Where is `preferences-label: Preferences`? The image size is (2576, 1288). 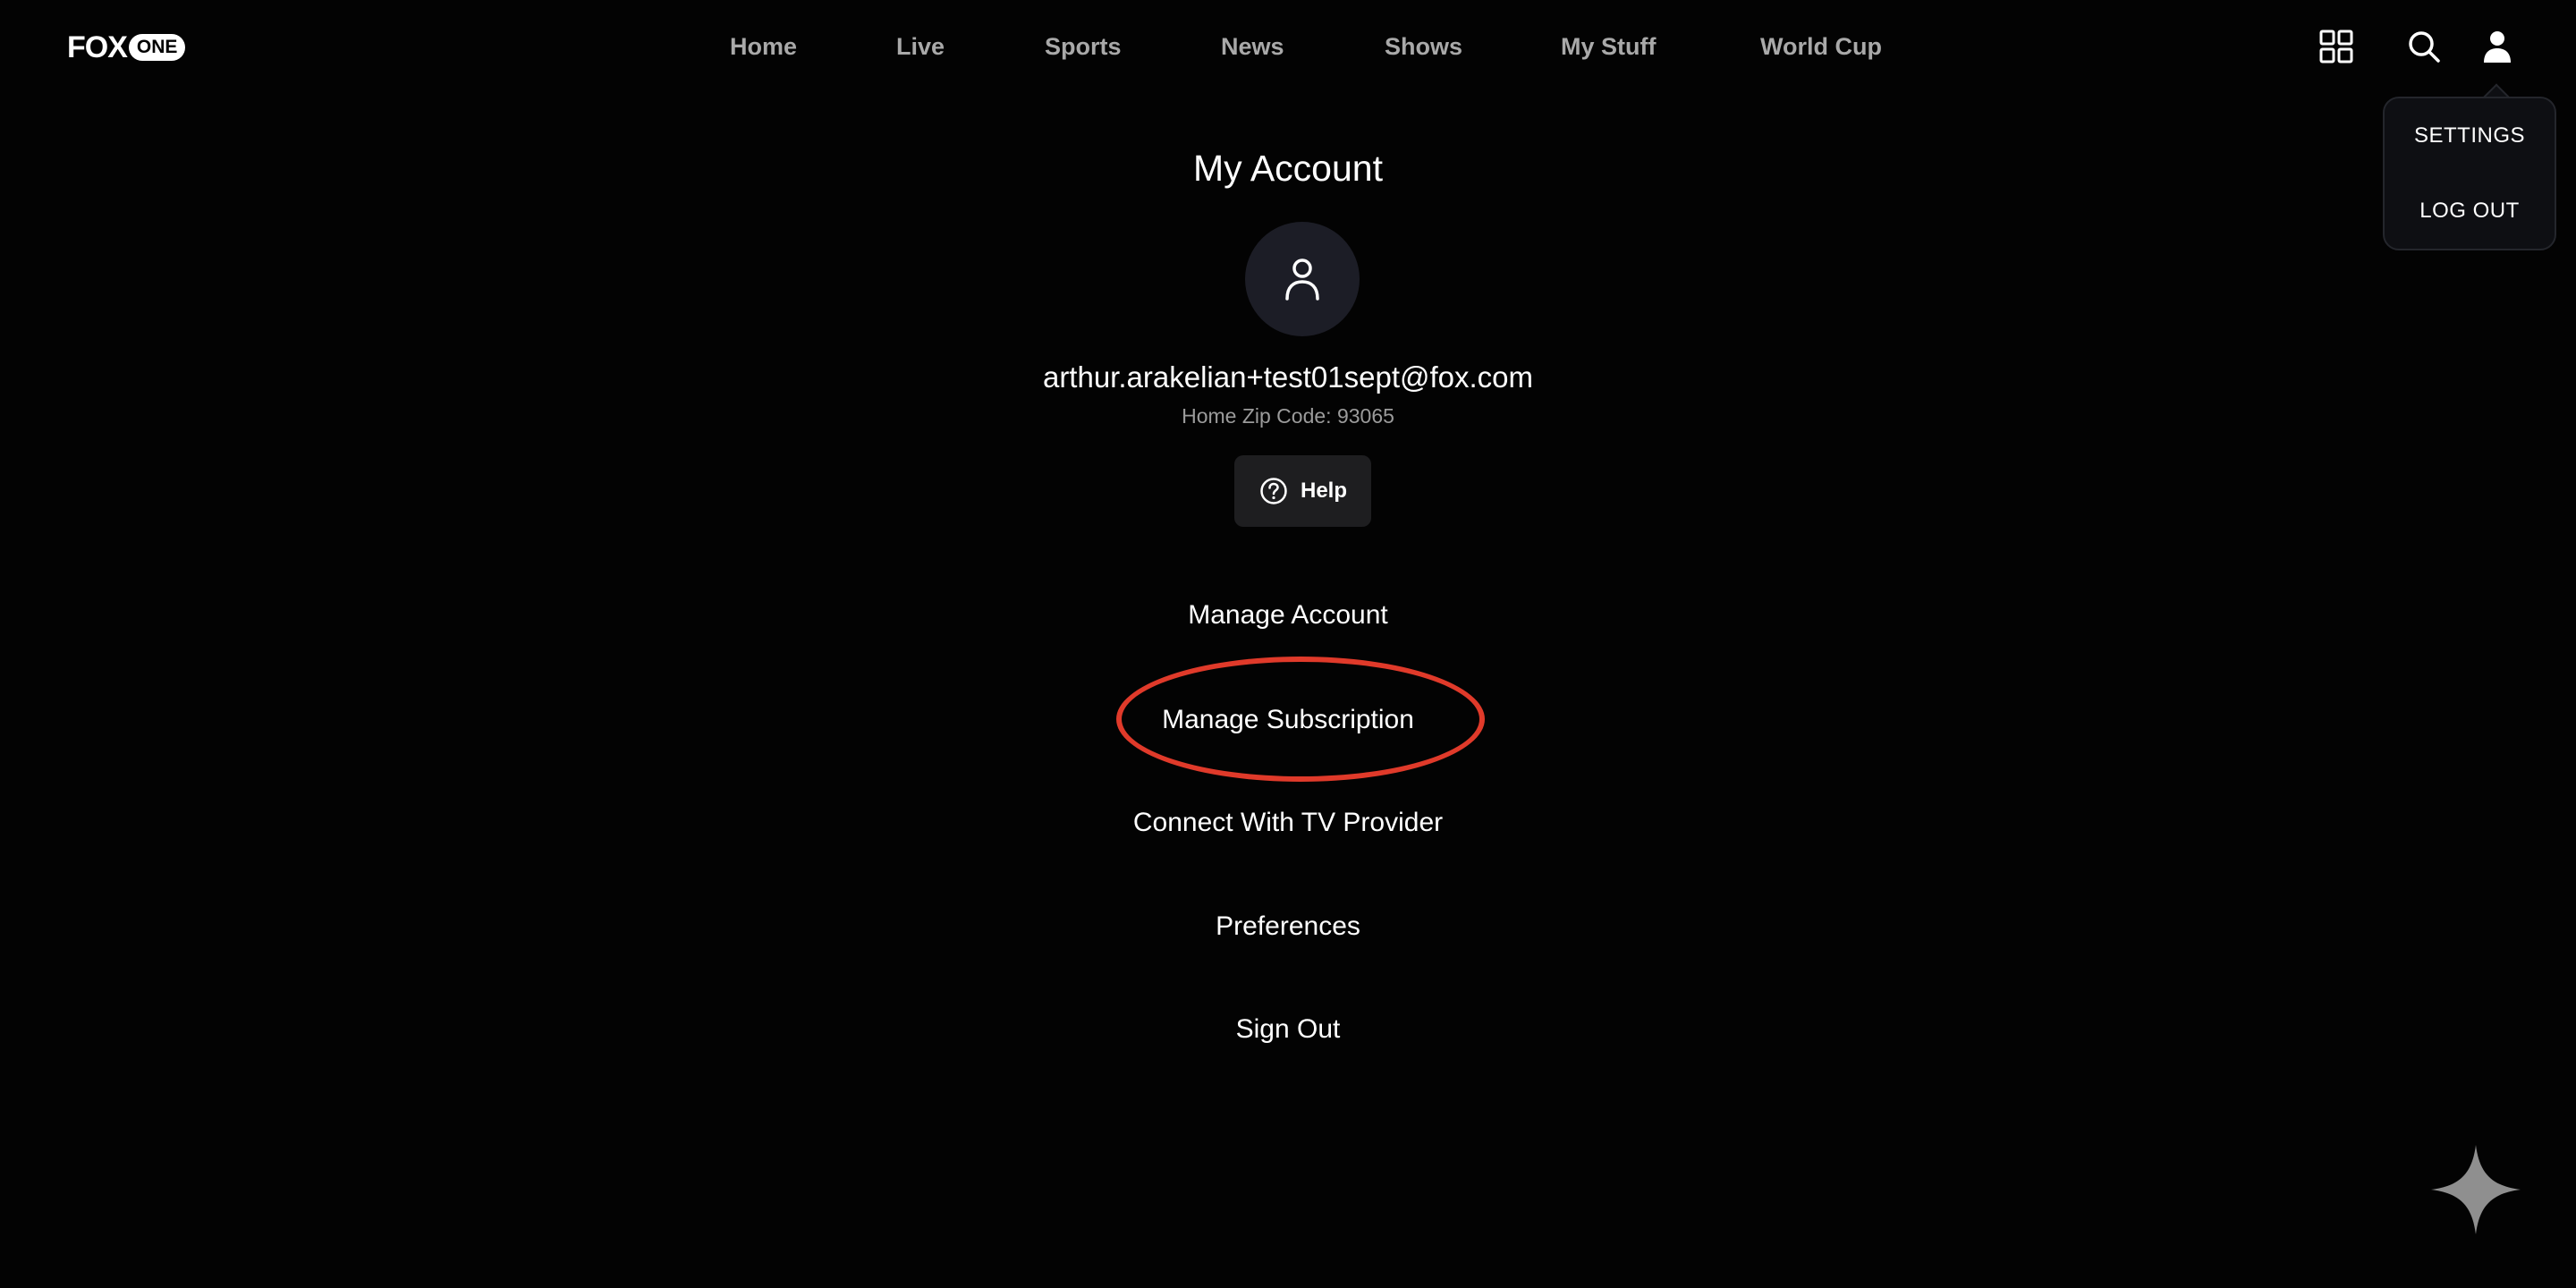 preferences-label: Preferences is located at coordinates (1288, 926).